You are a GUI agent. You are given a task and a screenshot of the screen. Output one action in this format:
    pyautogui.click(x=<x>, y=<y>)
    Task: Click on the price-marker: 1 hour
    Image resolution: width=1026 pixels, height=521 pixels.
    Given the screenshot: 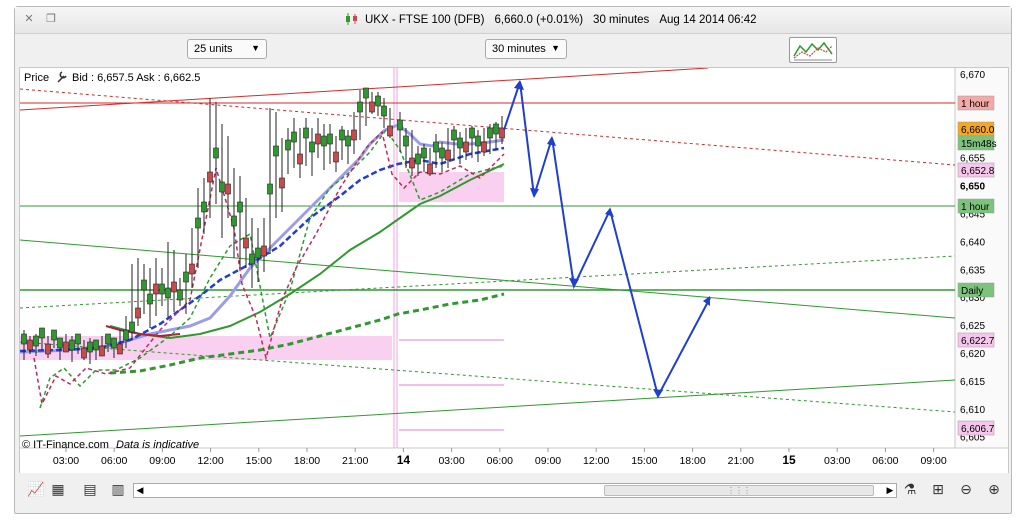 What is the action you would take?
    pyautogui.click(x=976, y=103)
    